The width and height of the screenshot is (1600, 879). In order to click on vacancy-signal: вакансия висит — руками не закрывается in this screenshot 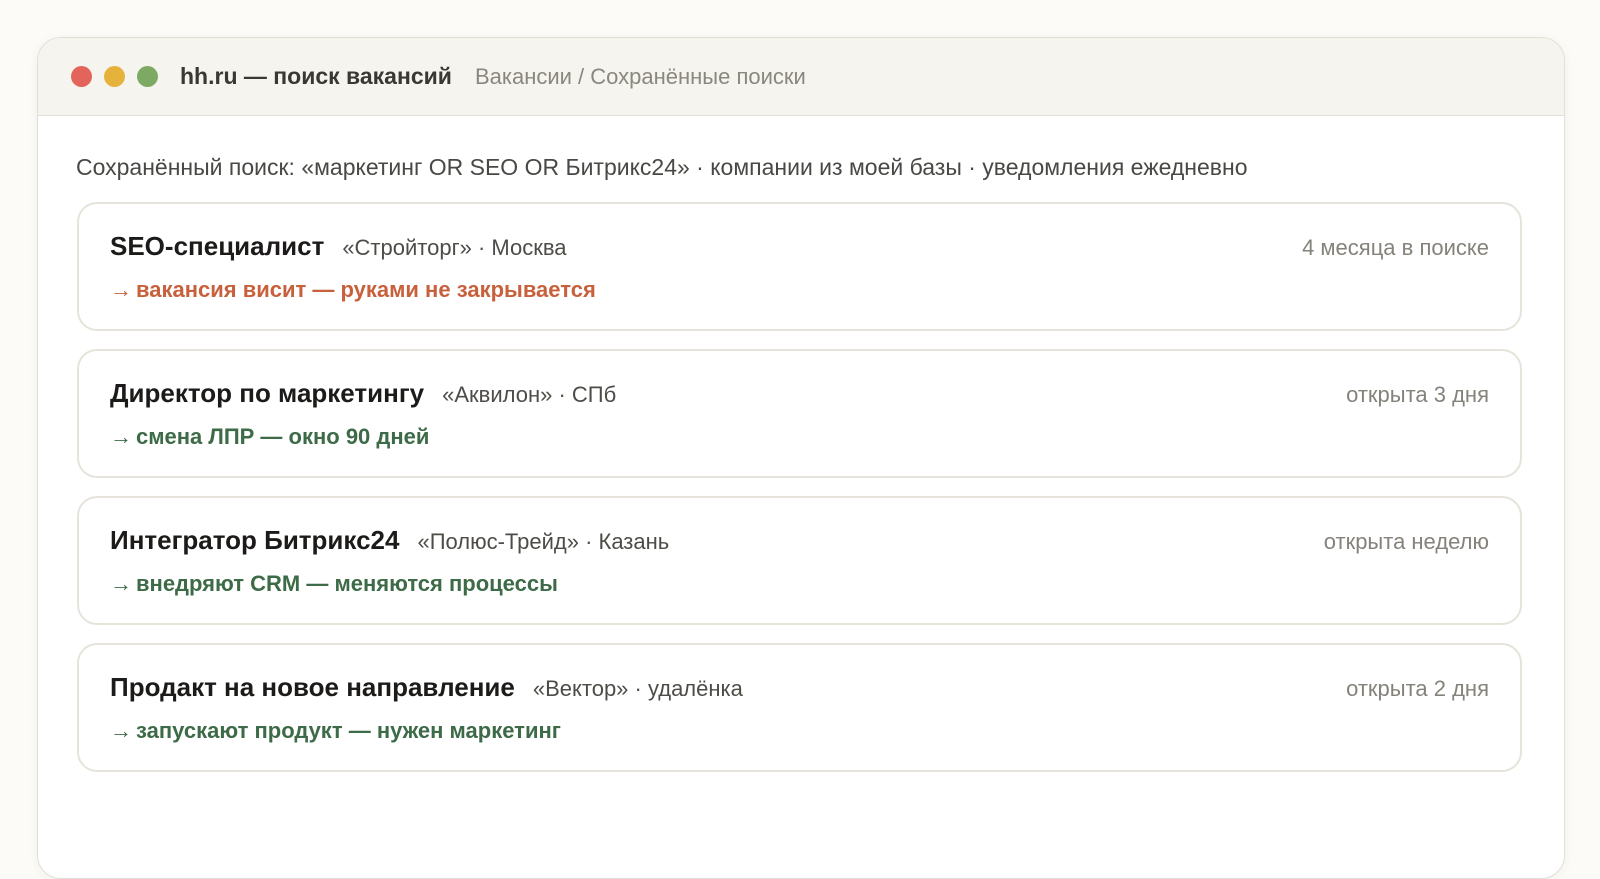, I will do `click(366, 289)`.